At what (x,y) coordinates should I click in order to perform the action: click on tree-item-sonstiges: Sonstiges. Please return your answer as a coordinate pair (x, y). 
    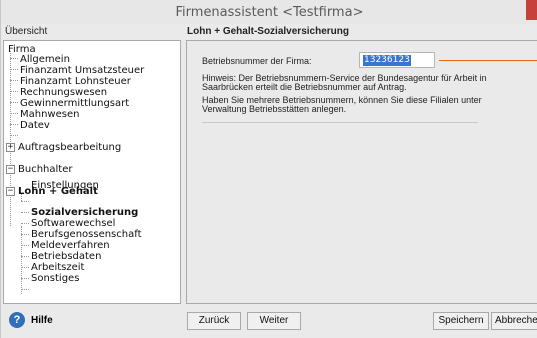
    Looking at the image, I should click on (55, 278).